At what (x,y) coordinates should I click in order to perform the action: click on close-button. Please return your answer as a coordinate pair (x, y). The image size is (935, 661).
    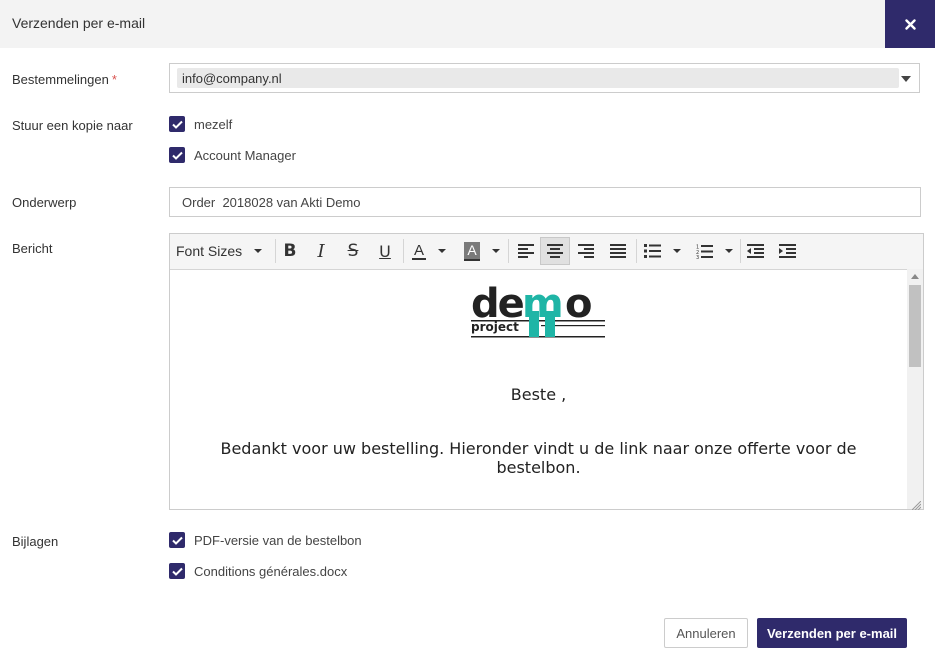
    Looking at the image, I should click on (910, 24).